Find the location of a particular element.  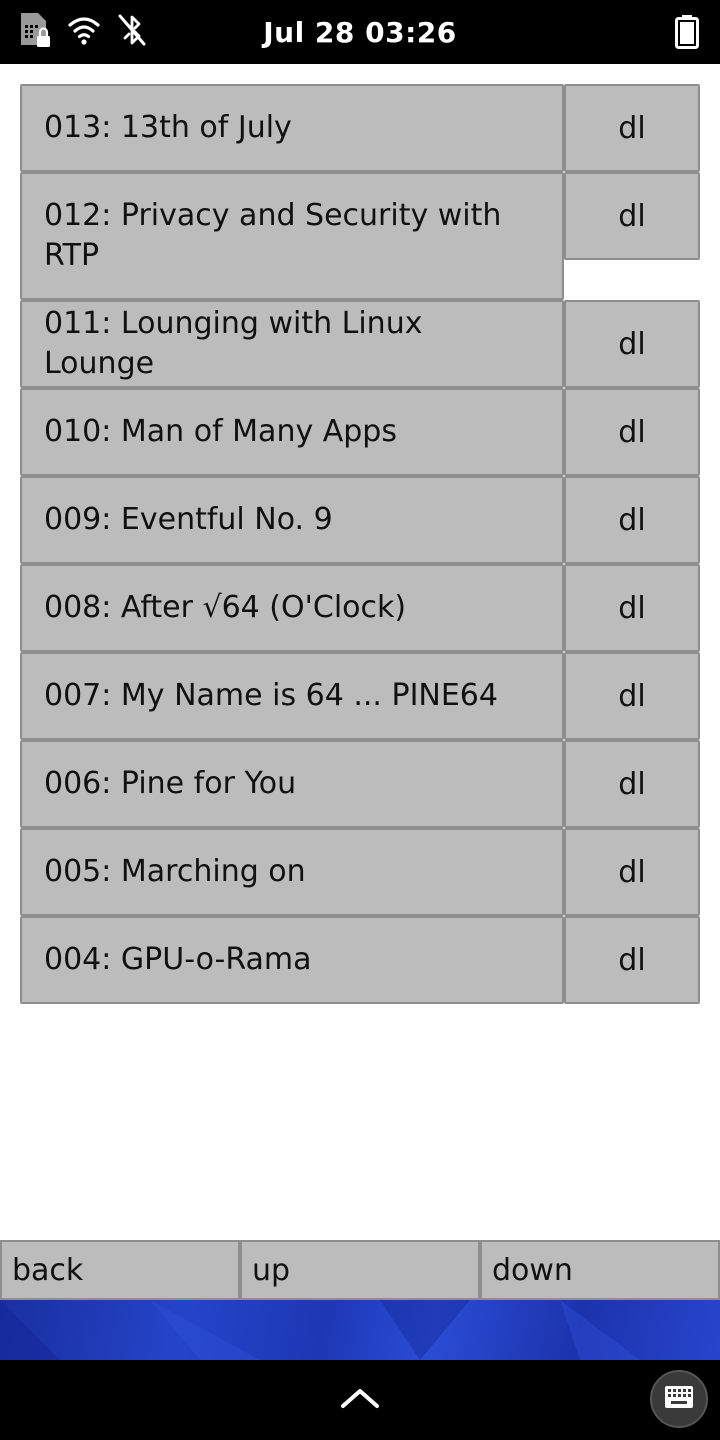

list-item: 008: After √64 (O'Clock) dl is located at coordinates (360, 608).